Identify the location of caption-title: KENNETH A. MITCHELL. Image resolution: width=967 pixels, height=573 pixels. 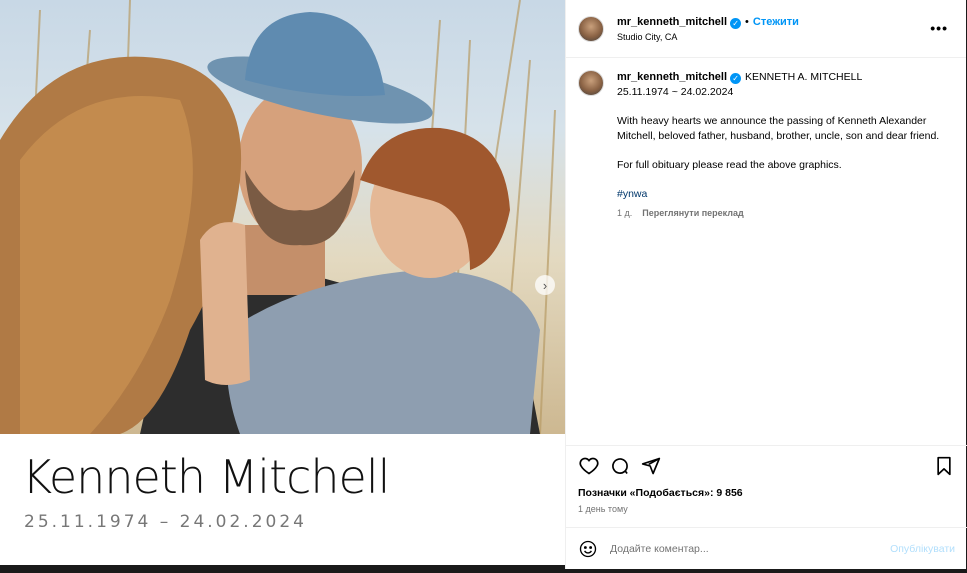
(804, 77).